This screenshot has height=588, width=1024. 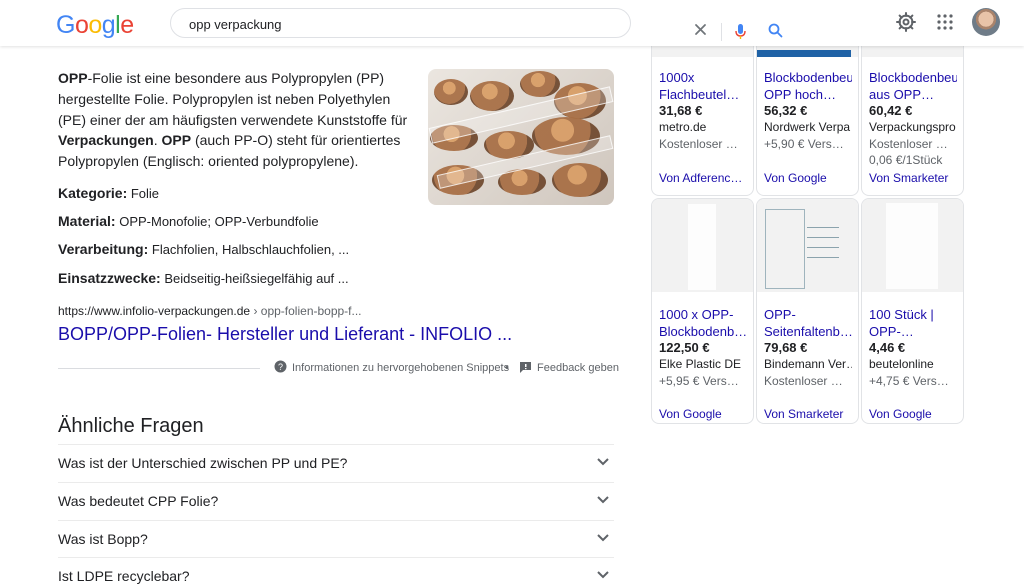 I want to click on feedback-icon, so click(x=525, y=367).